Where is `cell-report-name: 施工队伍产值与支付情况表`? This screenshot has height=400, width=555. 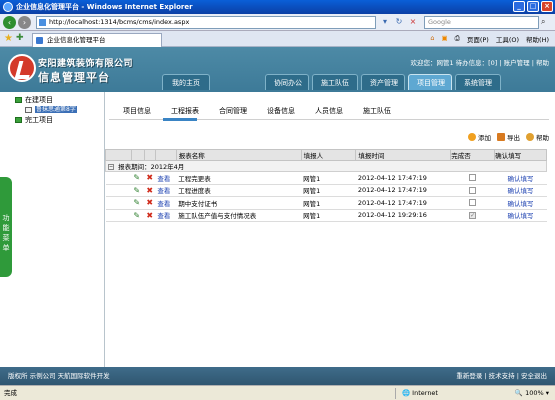 cell-report-name: 施工队伍产值与支付情况表 is located at coordinates (239, 215).